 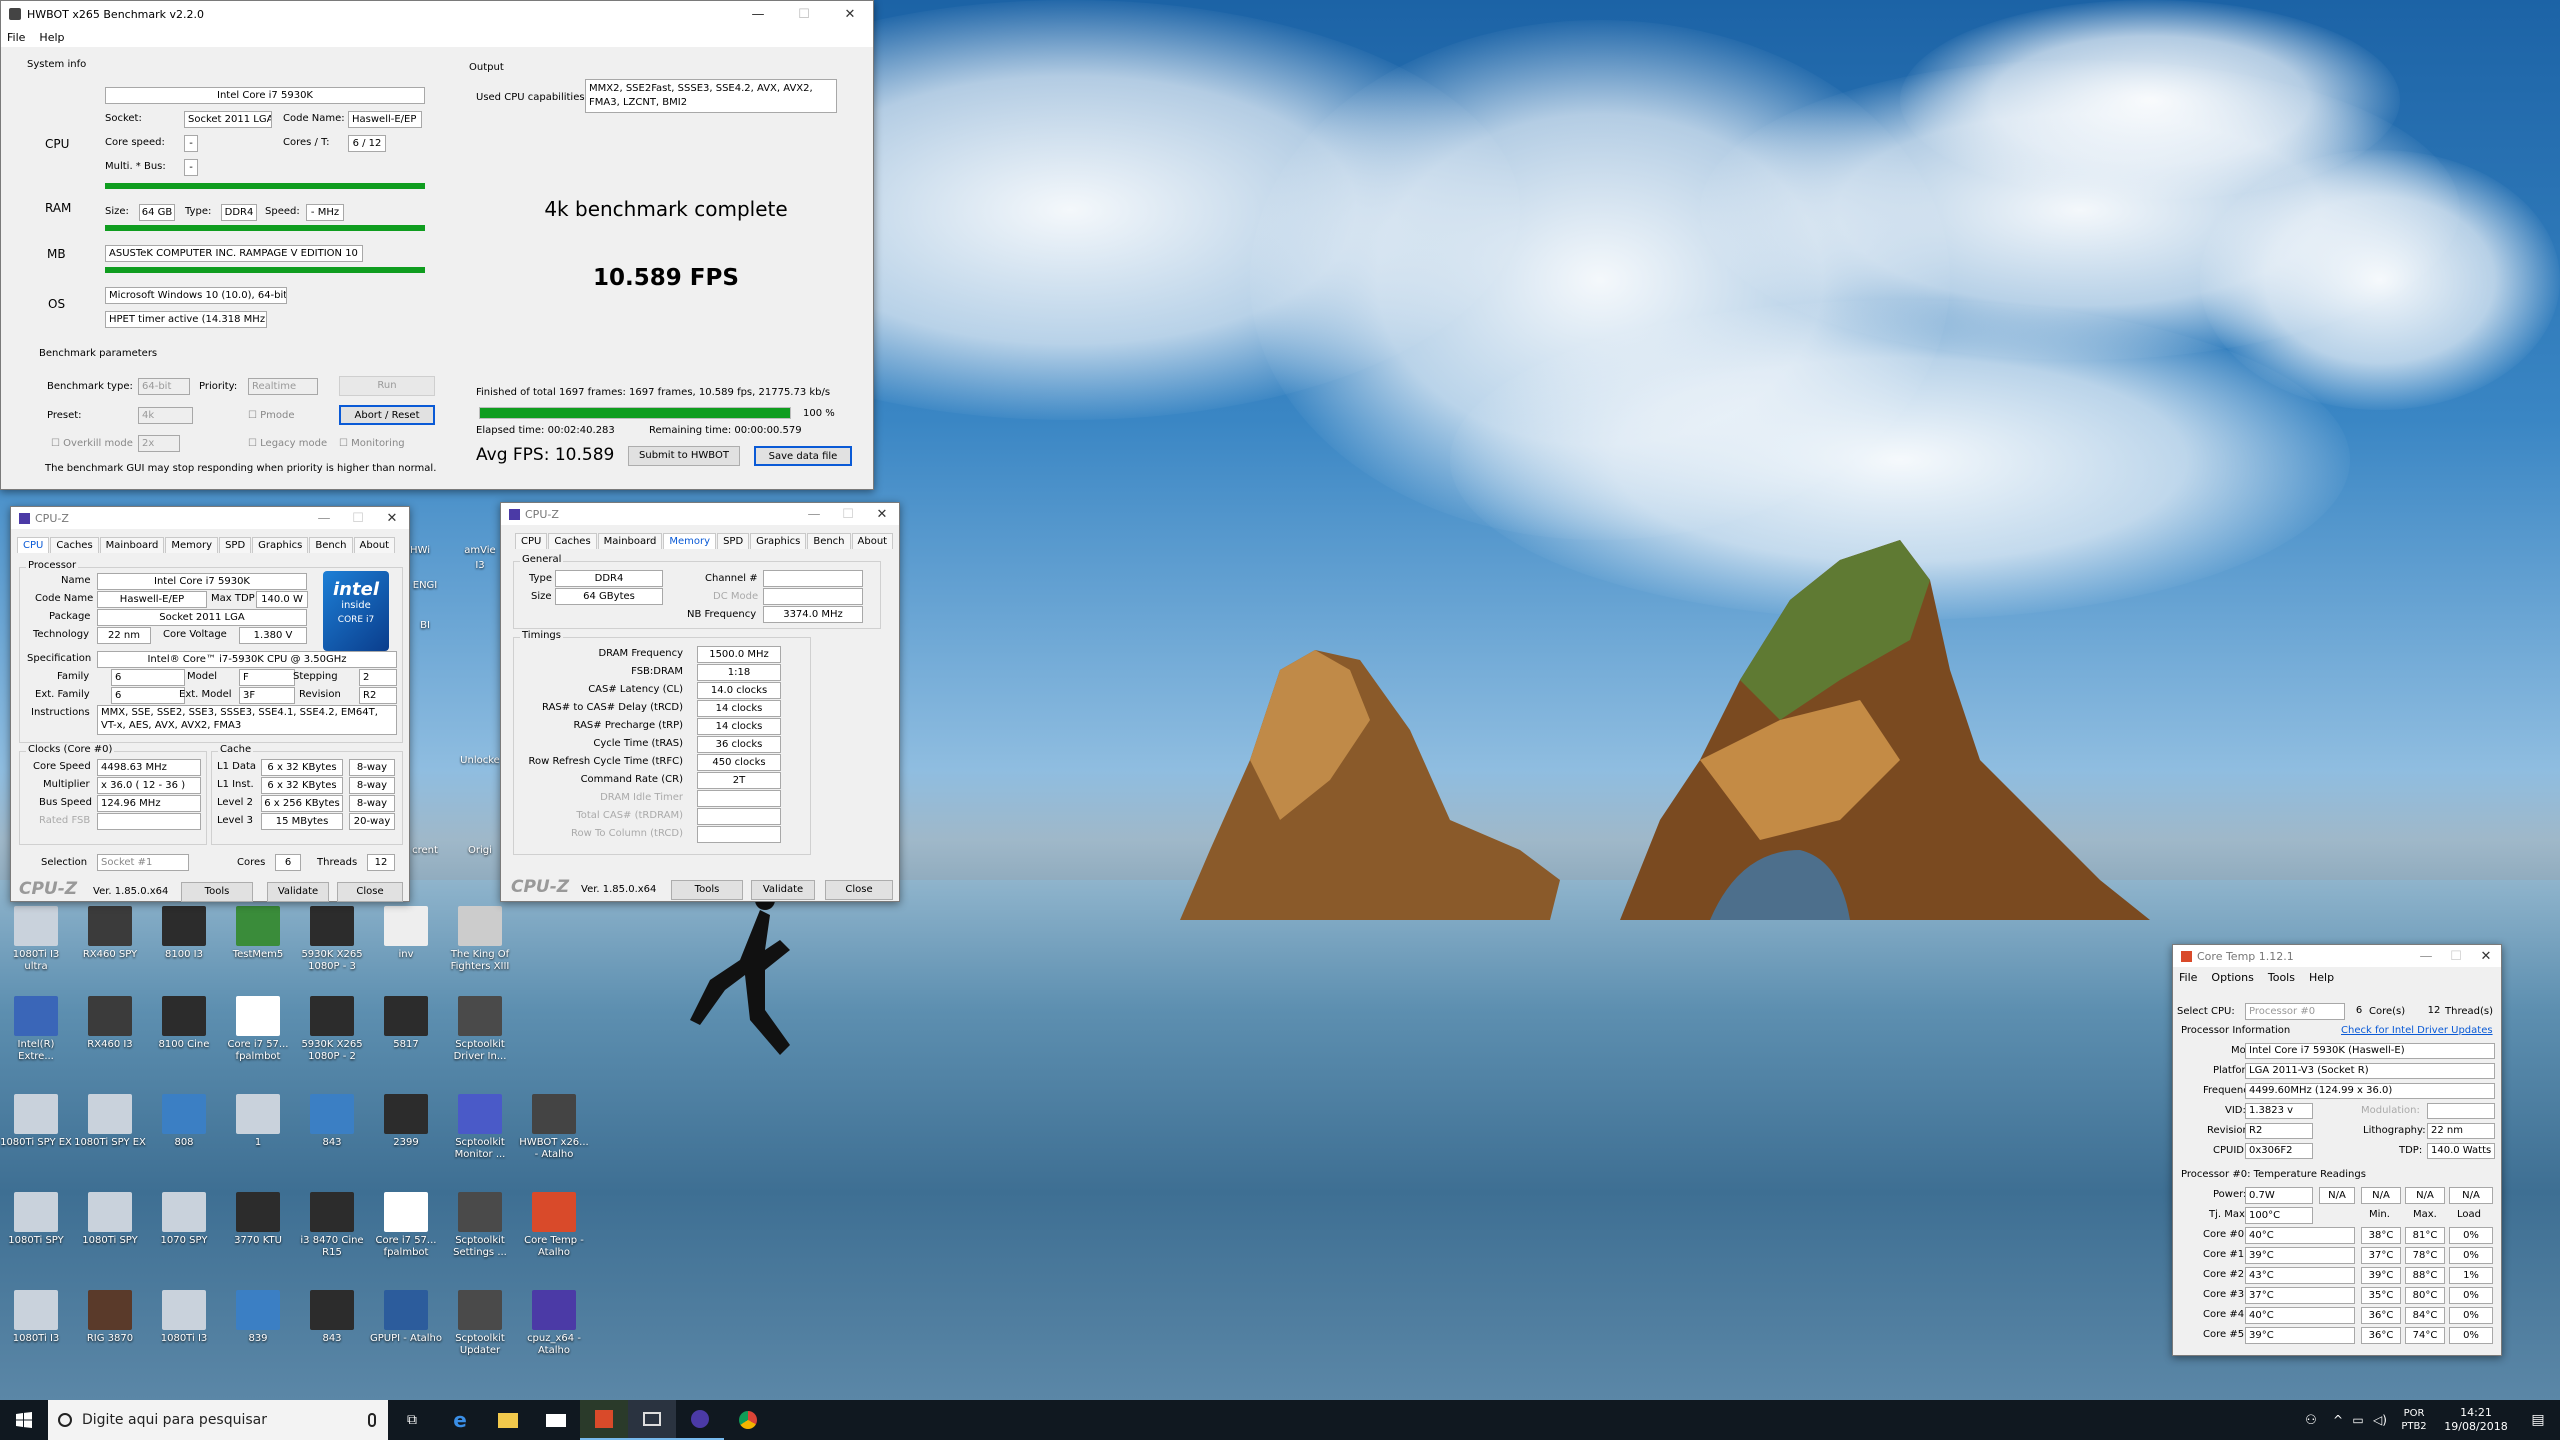 I want to click on desktop-icon: 5817, so click(x=406, y=1023).